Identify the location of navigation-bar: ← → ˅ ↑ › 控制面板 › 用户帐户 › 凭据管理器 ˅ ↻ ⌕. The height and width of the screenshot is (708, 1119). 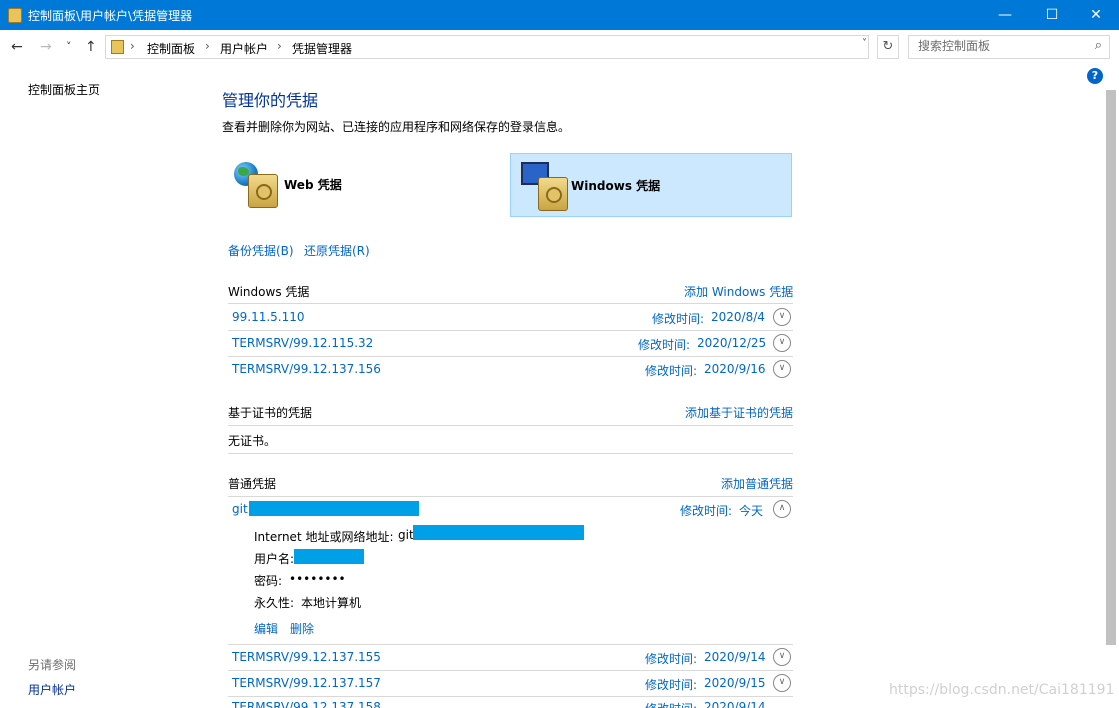
(559, 47).